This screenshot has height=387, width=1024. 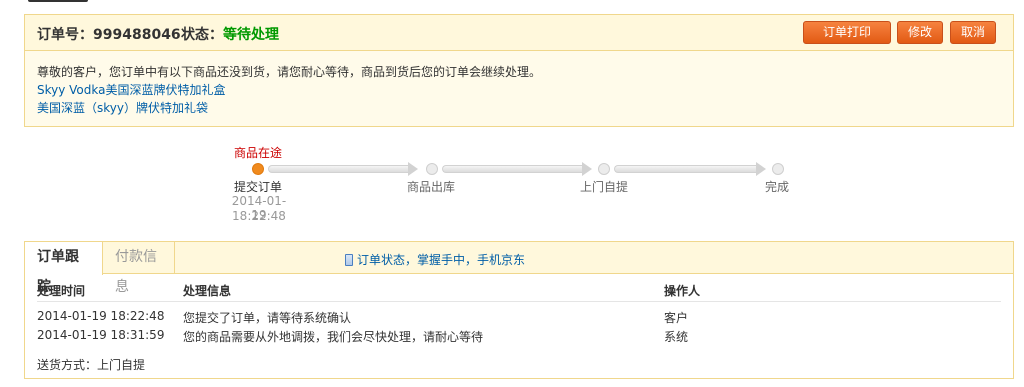 I want to click on phone-icon, so click(x=349, y=260).